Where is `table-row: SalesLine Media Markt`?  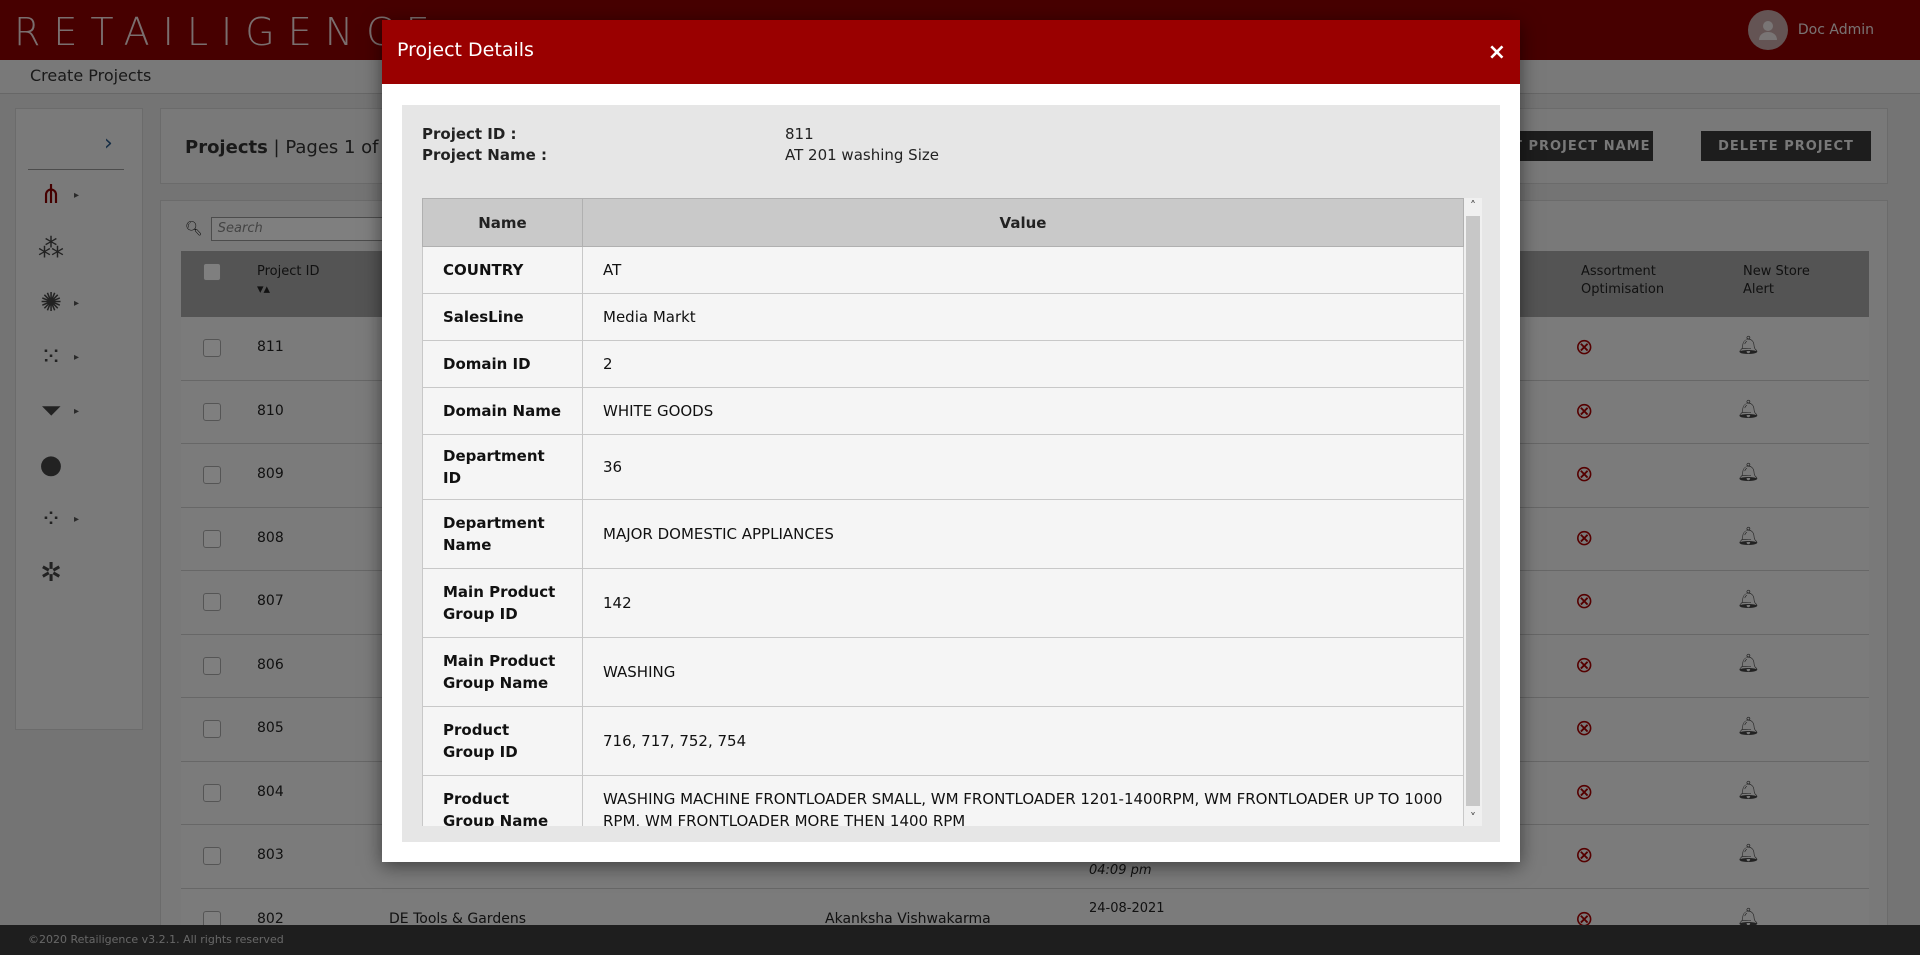 table-row: SalesLine Media Markt is located at coordinates (943, 317).